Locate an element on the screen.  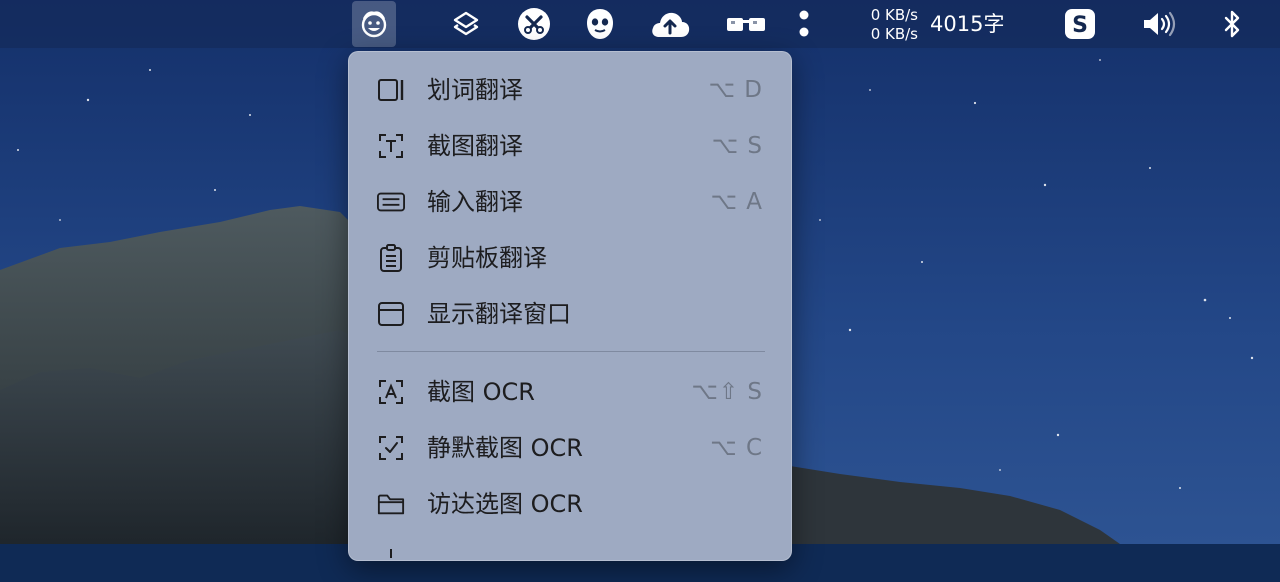
volume-icon is located at coordinates (1160, 24).